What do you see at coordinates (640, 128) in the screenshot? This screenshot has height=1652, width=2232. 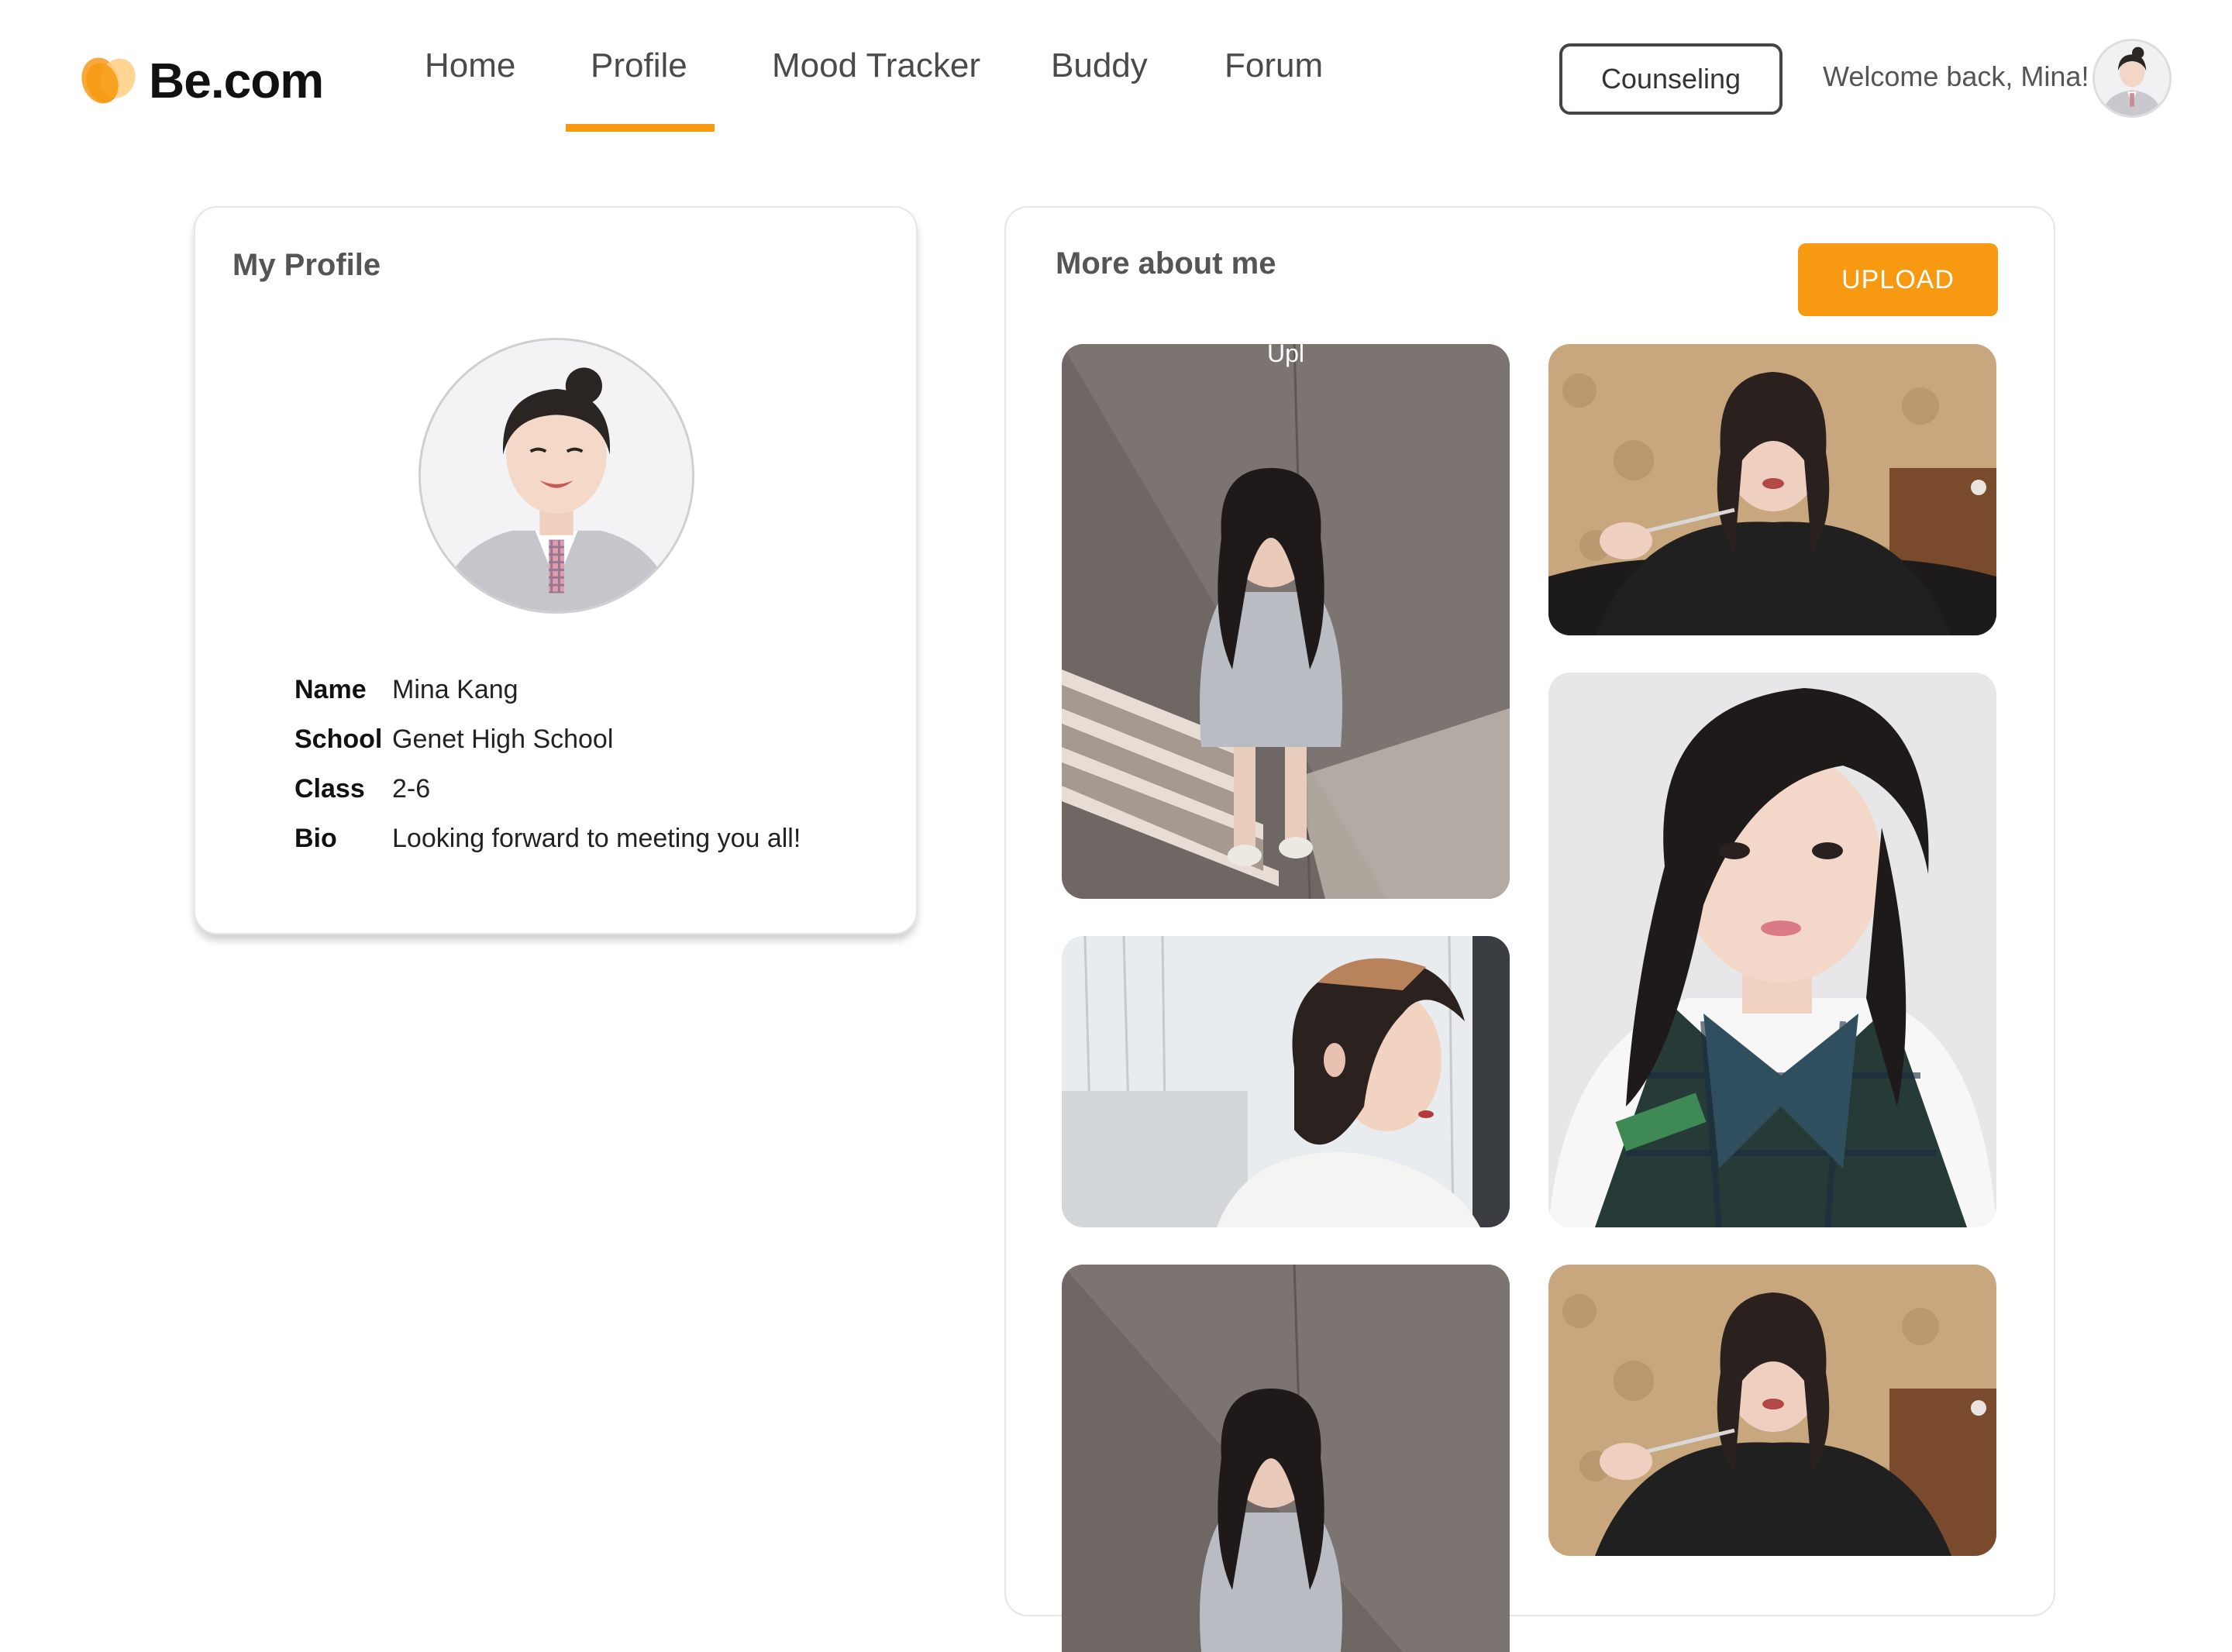 I see `active-tab-indicator` at bounding box center [640, 128].